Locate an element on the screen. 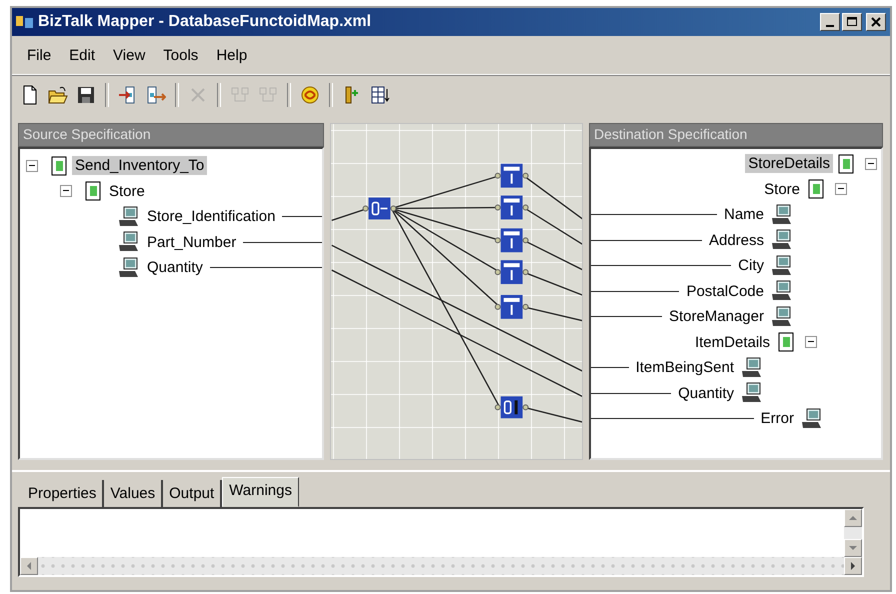  close-icon is located at coordinates (876, 22).